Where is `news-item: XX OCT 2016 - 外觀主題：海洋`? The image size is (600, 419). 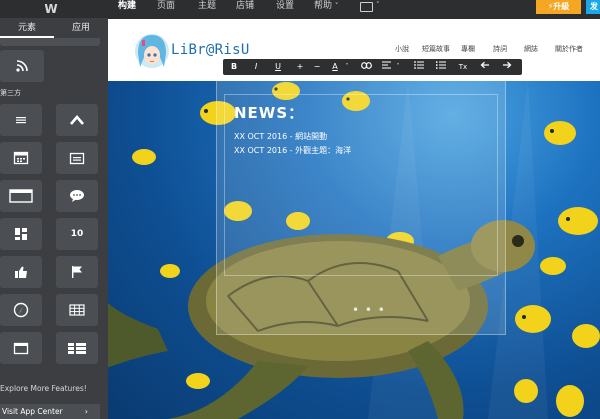 news-item: XX OCT 2016 - 外觀主題：海洋 is located at coordinates (292, 150).